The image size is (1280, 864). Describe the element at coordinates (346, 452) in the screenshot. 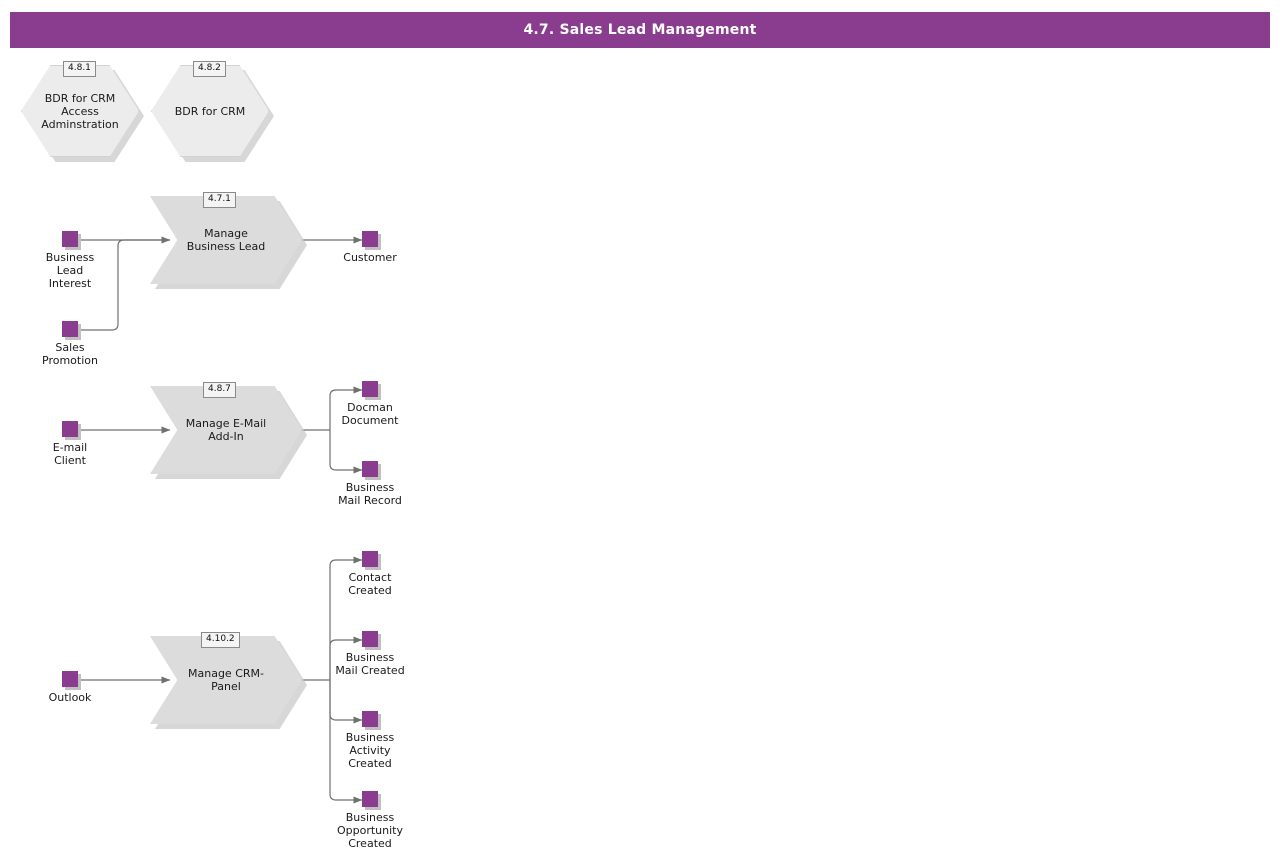

I see `connector-process487-to-business-mail-record` at that location.